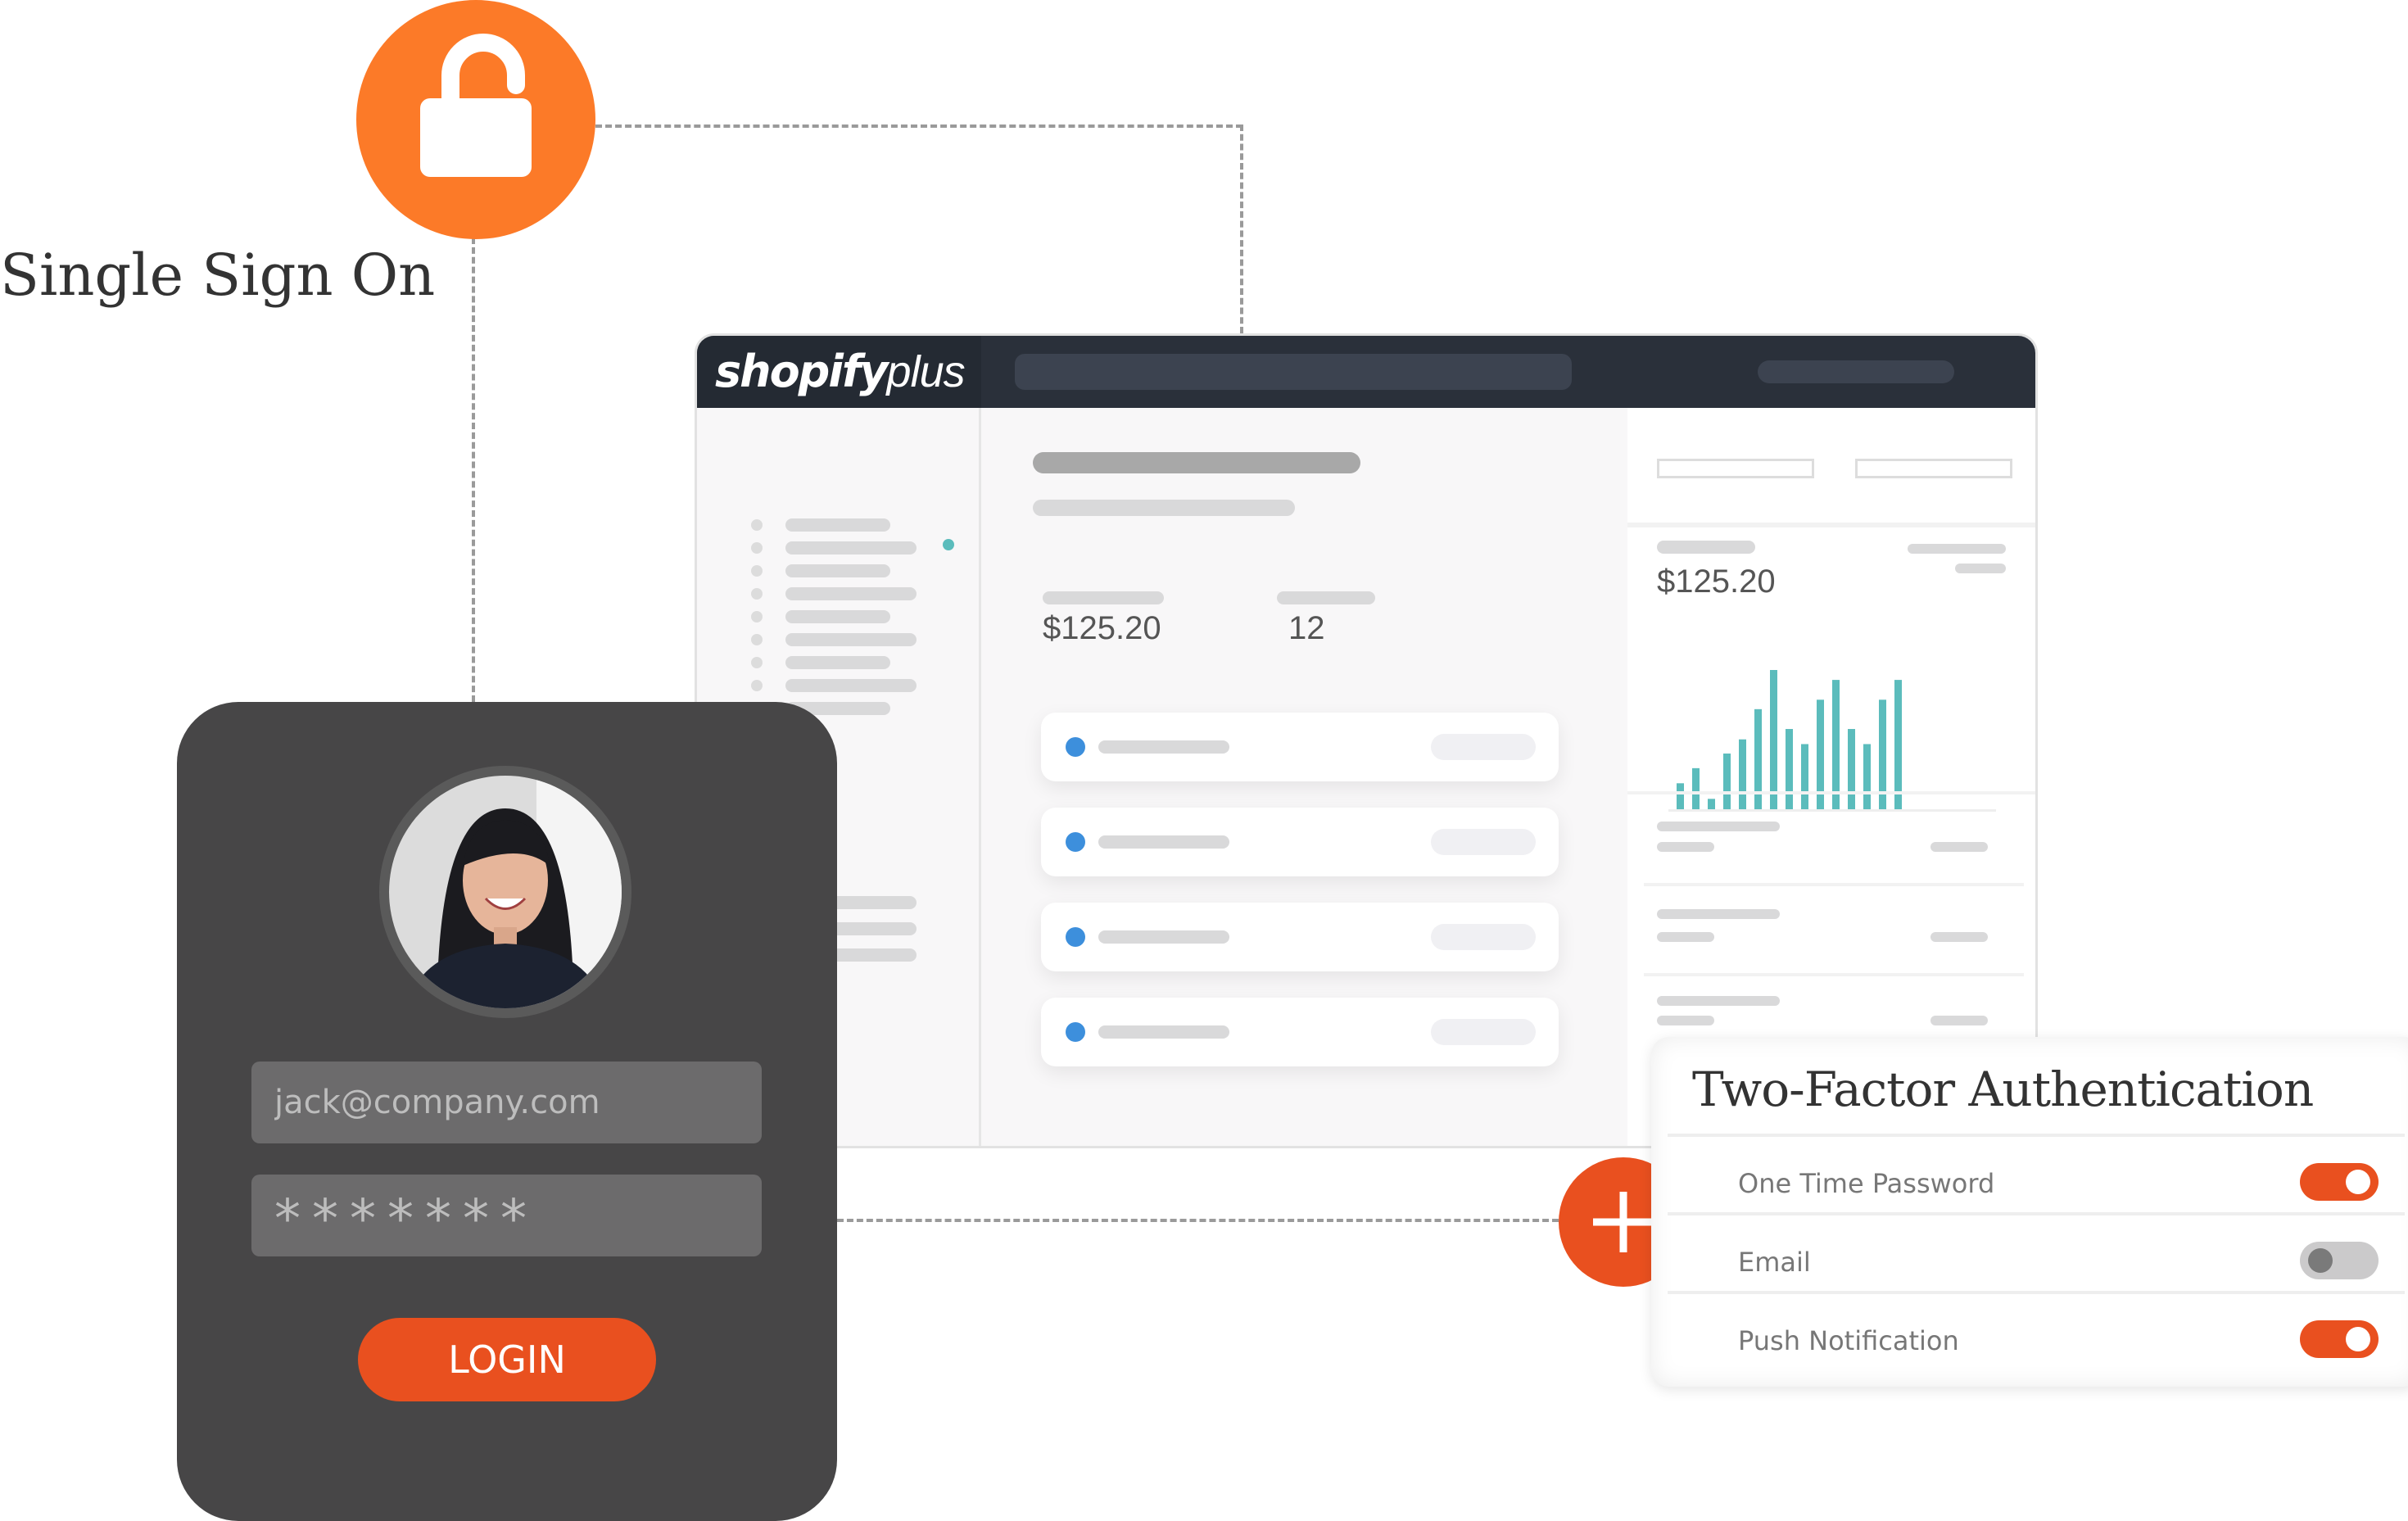 This screenshot has height=1521, width=2408. Describe the element at coordinates (1716, 582) in the screenshot. I see `side-metric: $125.20` at that location.